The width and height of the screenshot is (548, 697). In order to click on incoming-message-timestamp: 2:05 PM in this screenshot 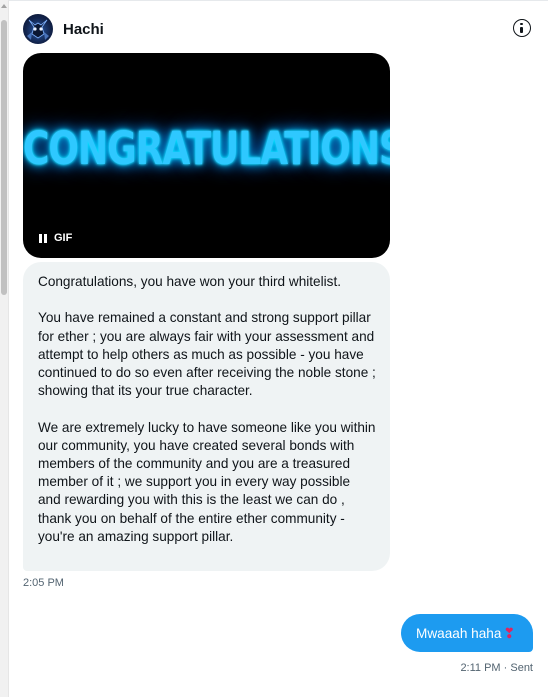, I will do `click(43, 583)`.